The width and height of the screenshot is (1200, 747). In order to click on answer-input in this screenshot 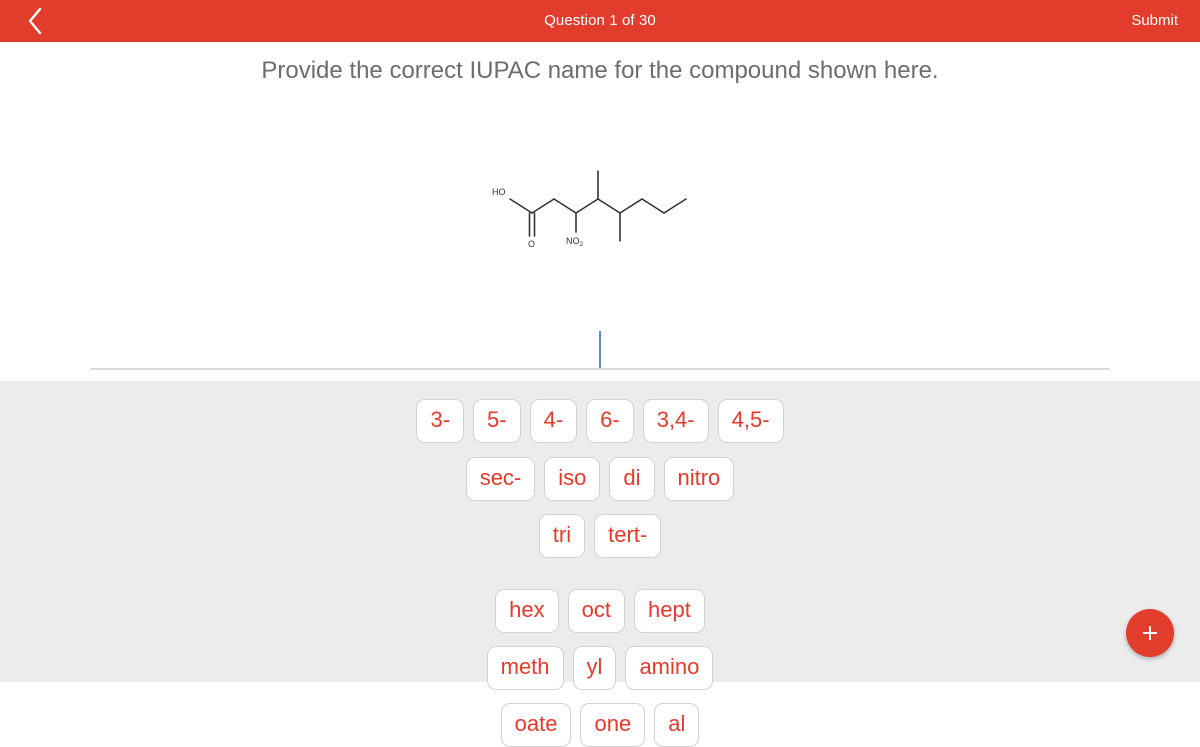, I will do `click(600, 346)`.